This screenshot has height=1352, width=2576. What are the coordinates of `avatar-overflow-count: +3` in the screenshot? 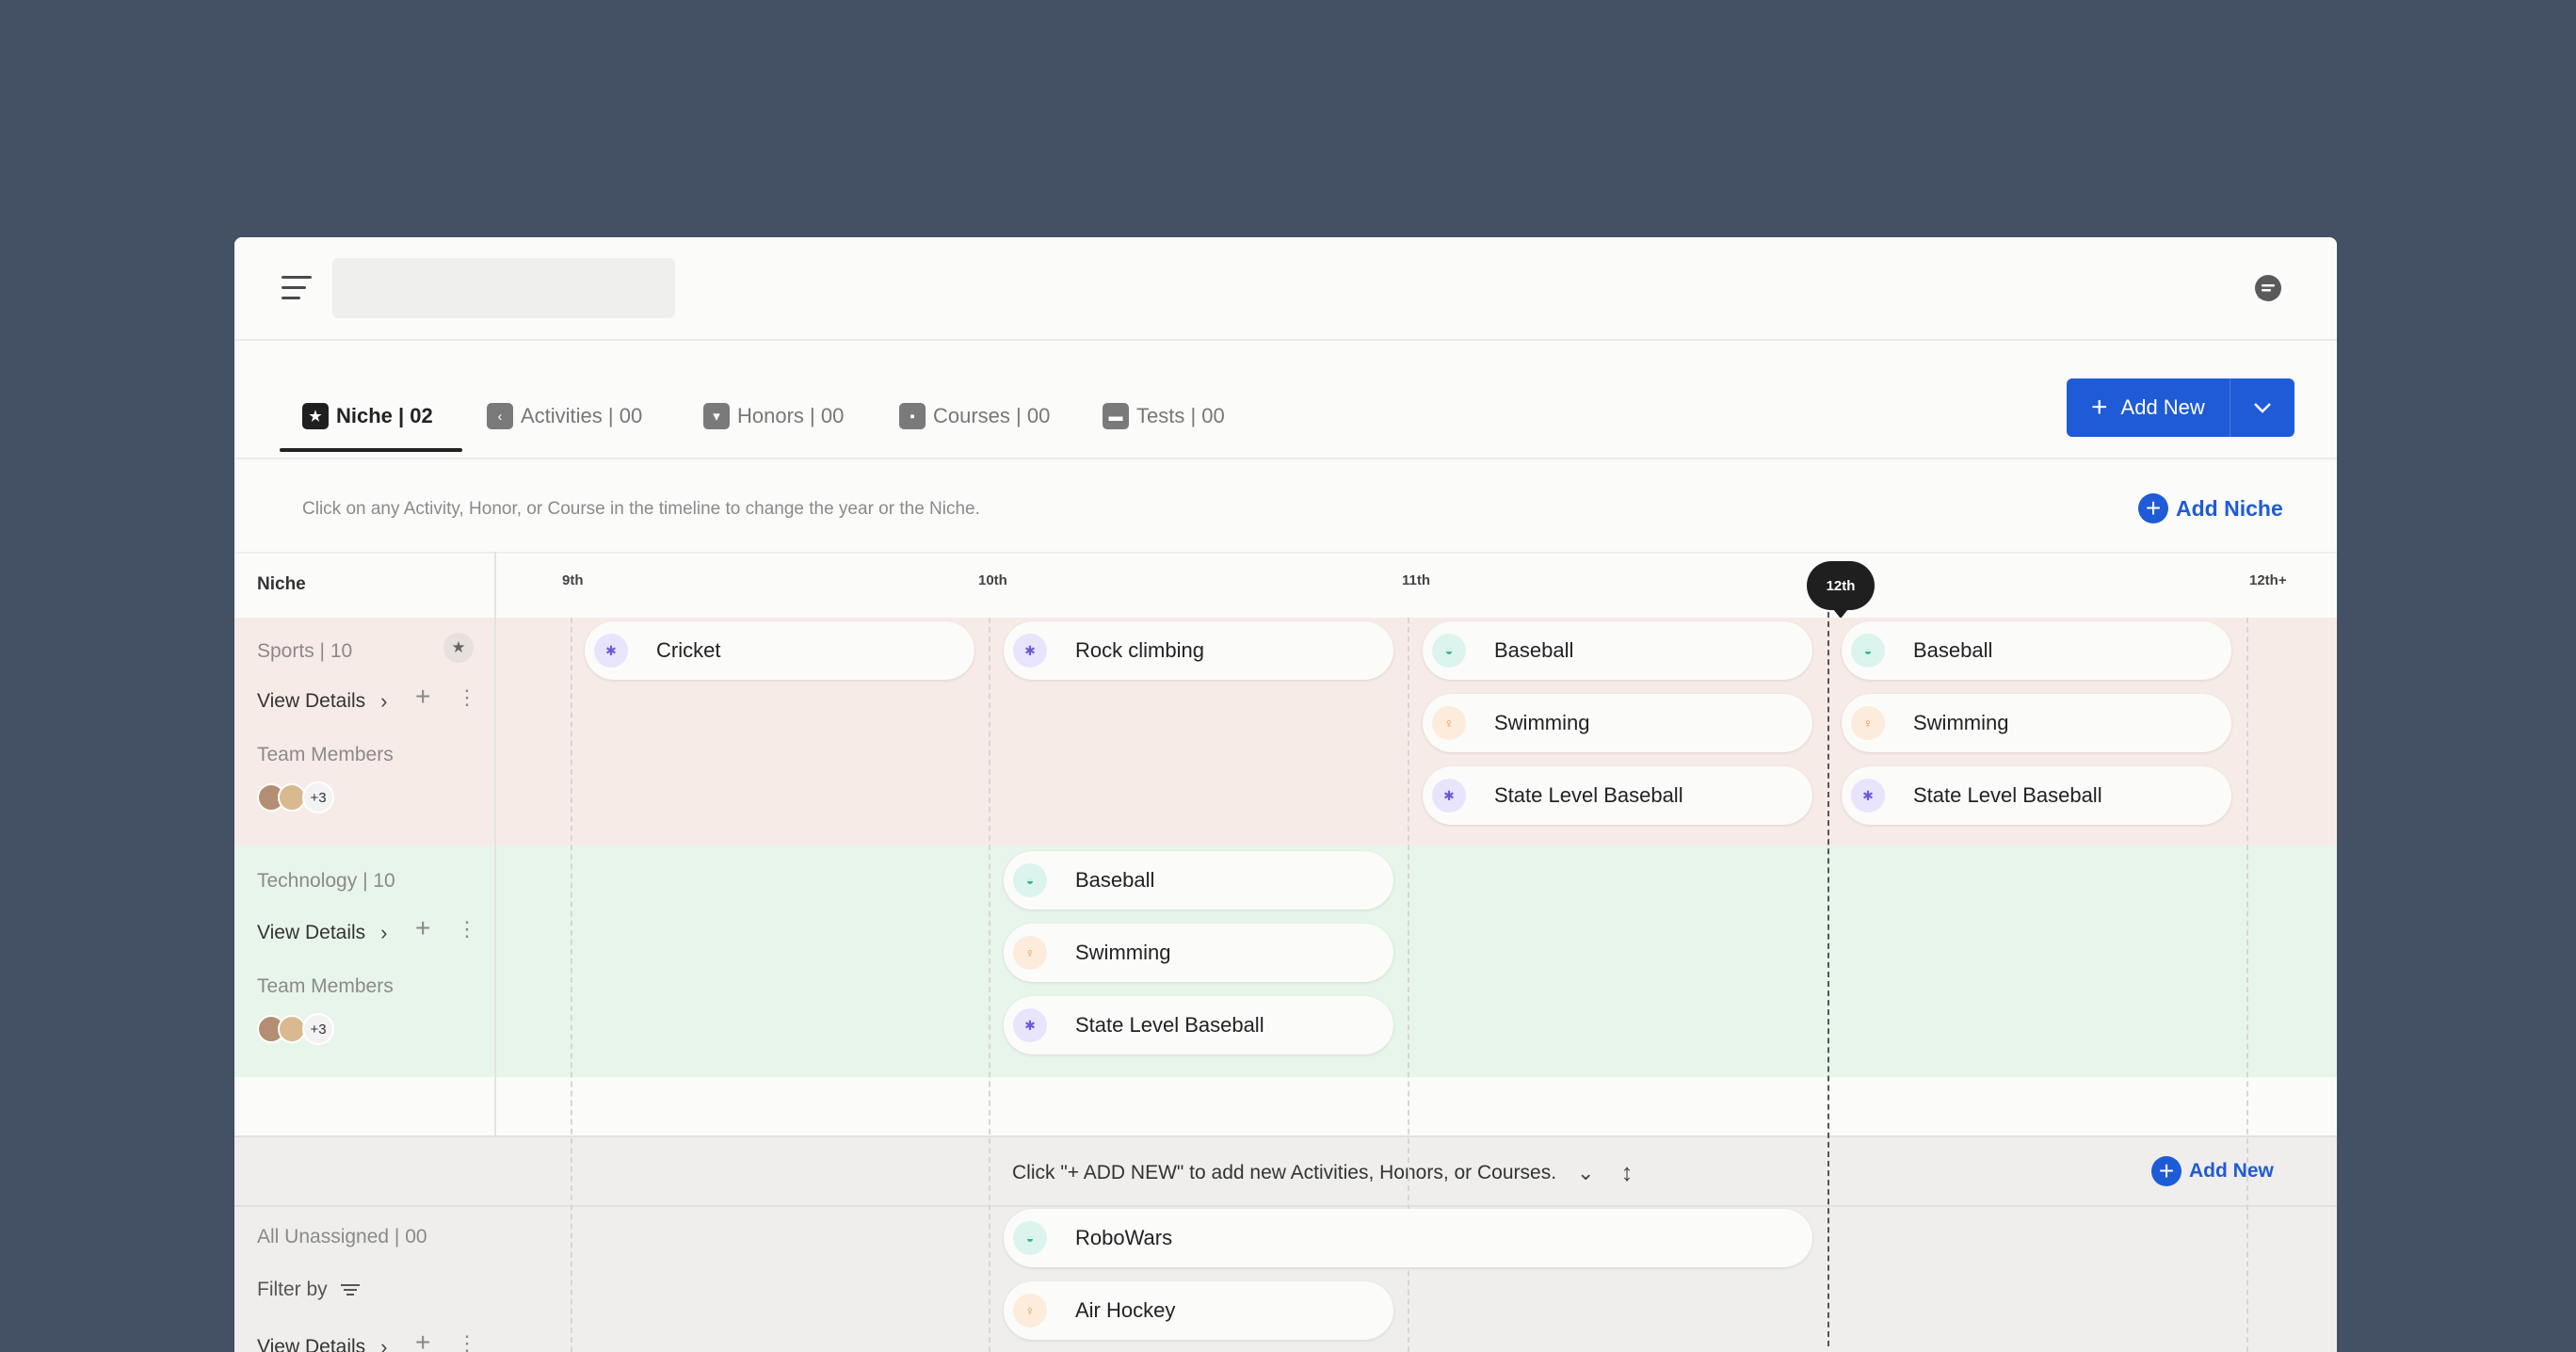 It's located at (318, 797).